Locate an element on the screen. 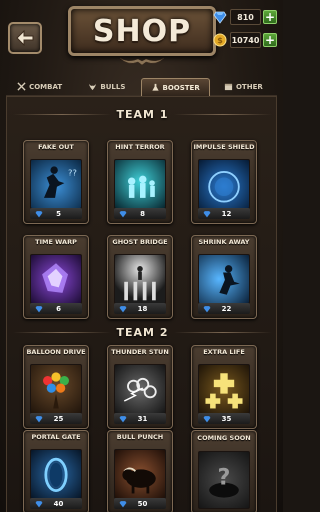  price-tag: 6 is located at coordinates (56, 308).